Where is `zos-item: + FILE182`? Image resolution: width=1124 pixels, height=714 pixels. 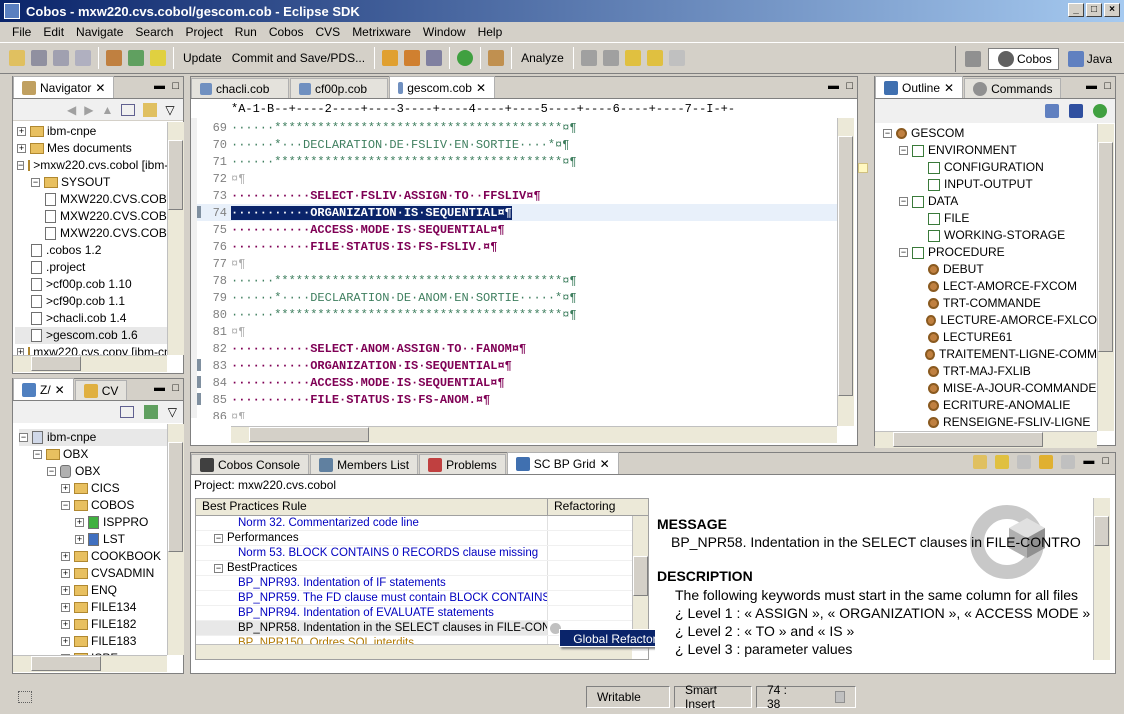
zos-item: + FILE182 is located at coordinates (93, 624).